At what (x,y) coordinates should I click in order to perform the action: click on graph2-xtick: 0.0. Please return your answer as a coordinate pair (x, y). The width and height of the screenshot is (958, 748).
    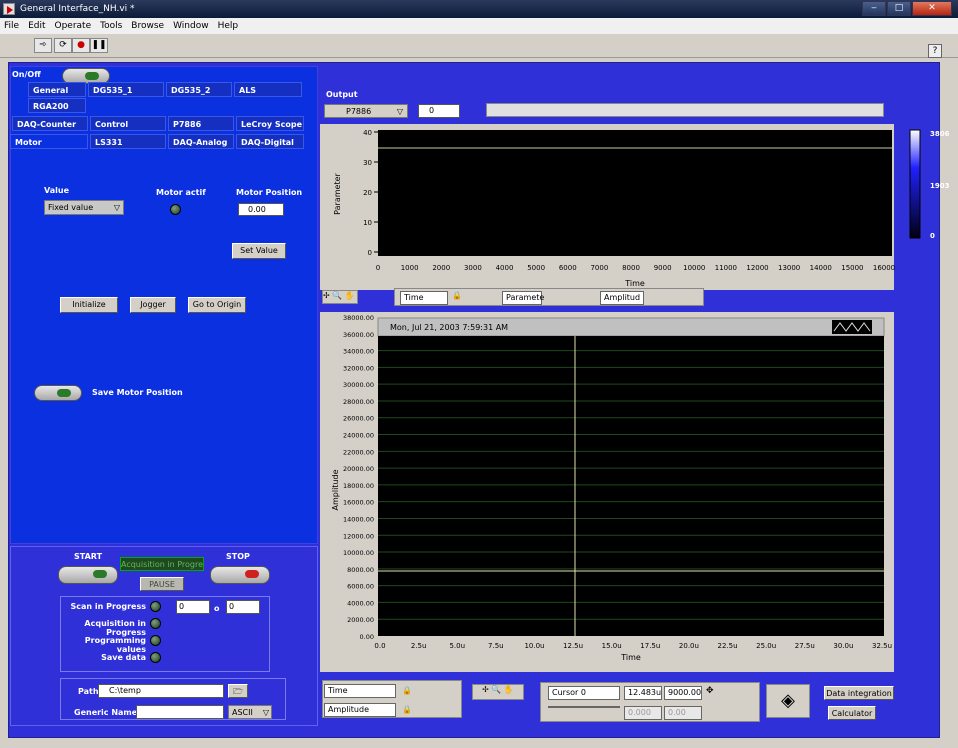
    Looking at the image, I should click on (379, 646).